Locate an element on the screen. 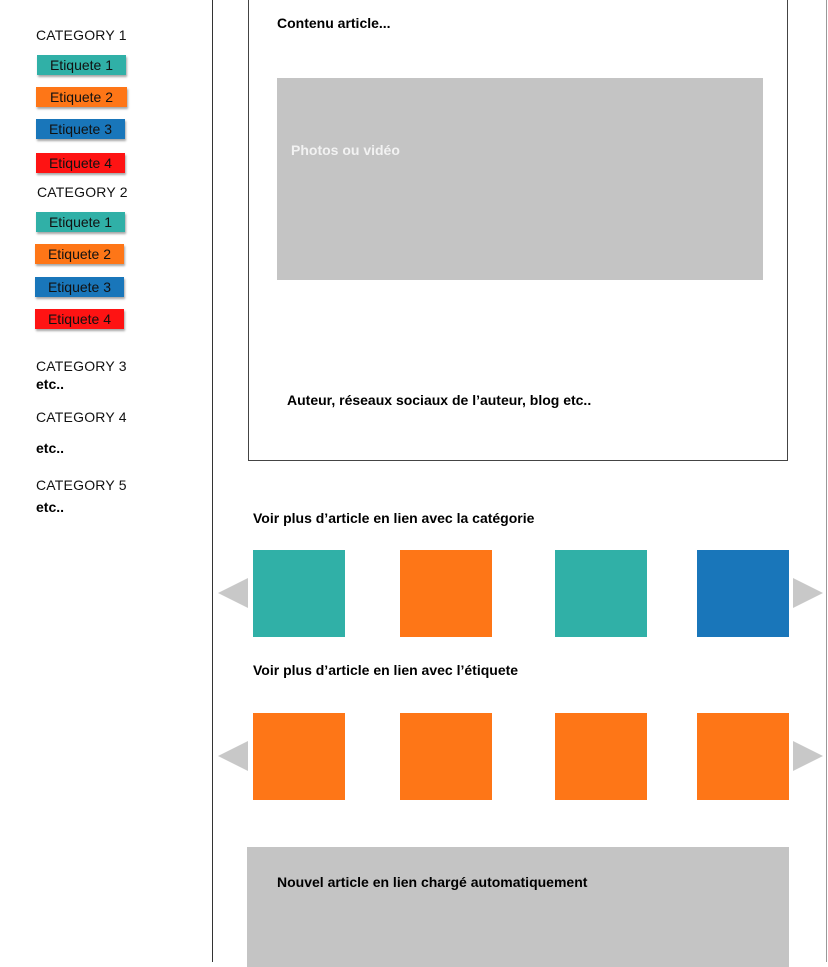 This screenshot has width=828, height=967. category-3-title: CATEGORY 3 is located at coordinates (81, 366).